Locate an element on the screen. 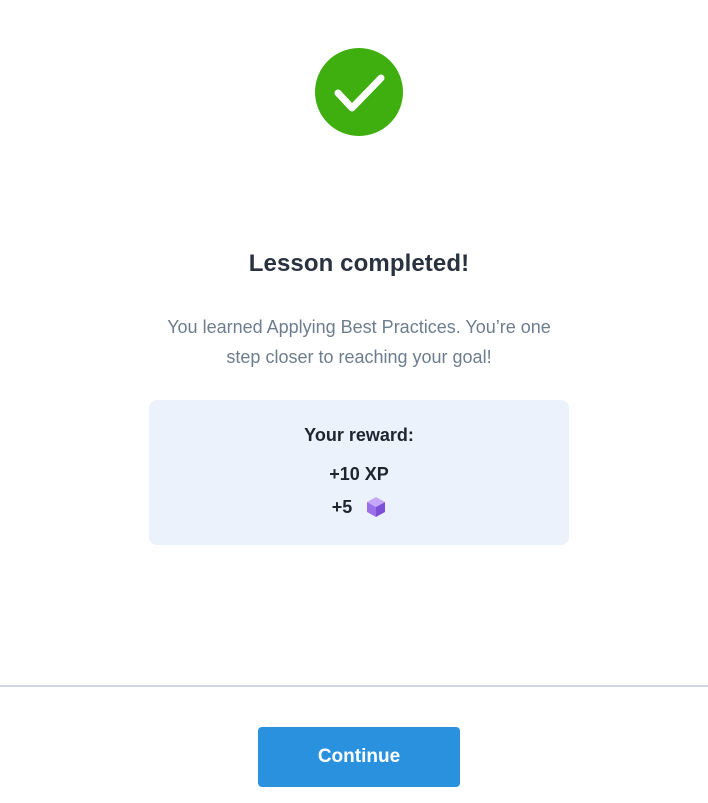 The image size is (708, 803). reward-xp-value: +10 XP is located at coordinates (359, 474).